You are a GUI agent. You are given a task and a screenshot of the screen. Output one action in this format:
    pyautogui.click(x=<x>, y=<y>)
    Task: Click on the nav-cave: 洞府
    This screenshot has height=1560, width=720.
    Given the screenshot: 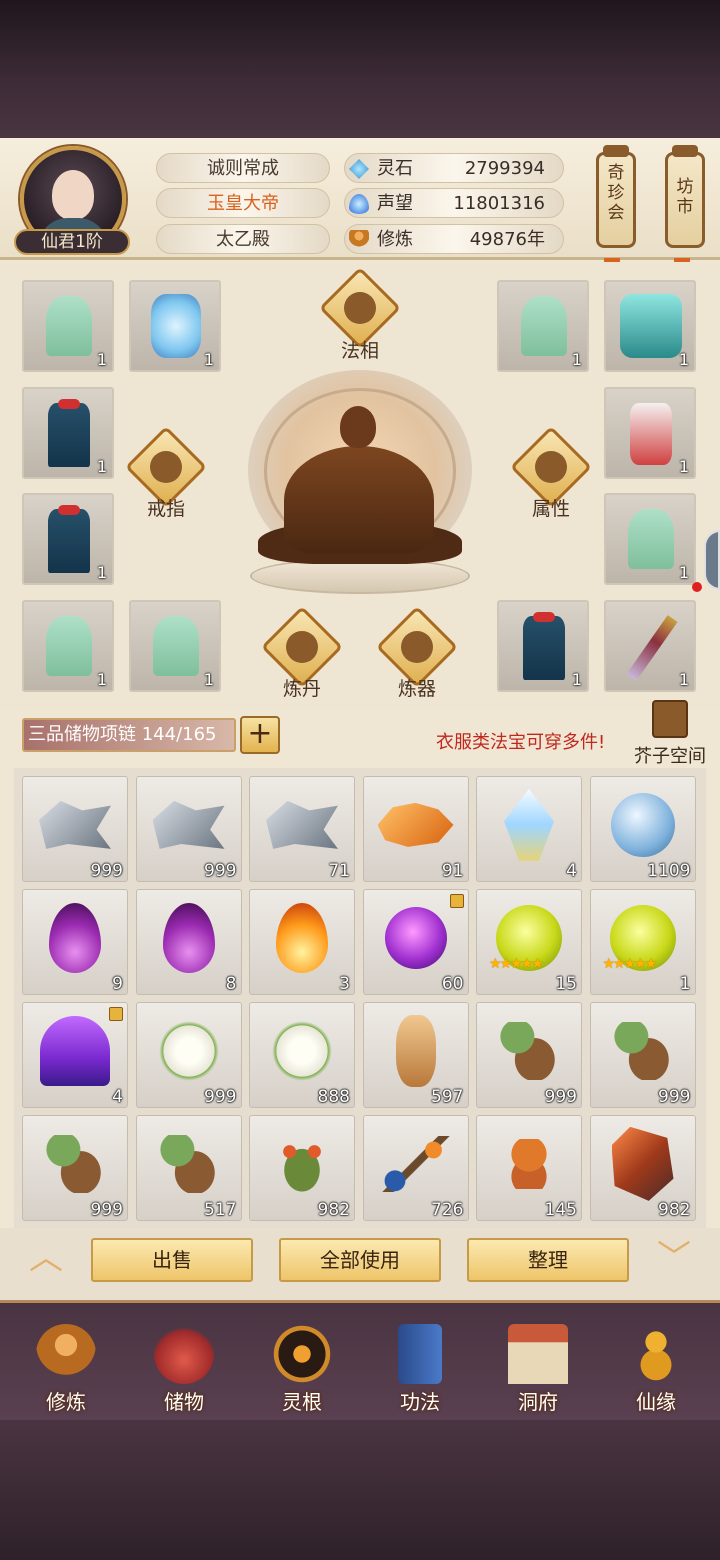 What is the action you would take?
    pyautogui.click(x=538, y=1368)
    